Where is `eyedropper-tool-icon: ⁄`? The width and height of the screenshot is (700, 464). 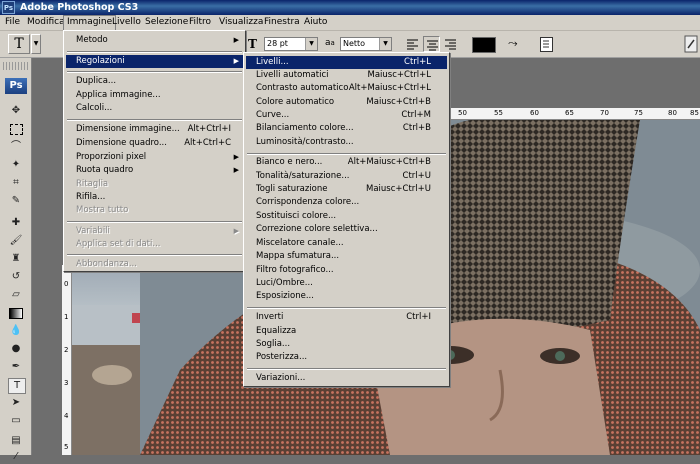
eyedropper-tool-icon: ⁄ is located at coordinates (16, 457).